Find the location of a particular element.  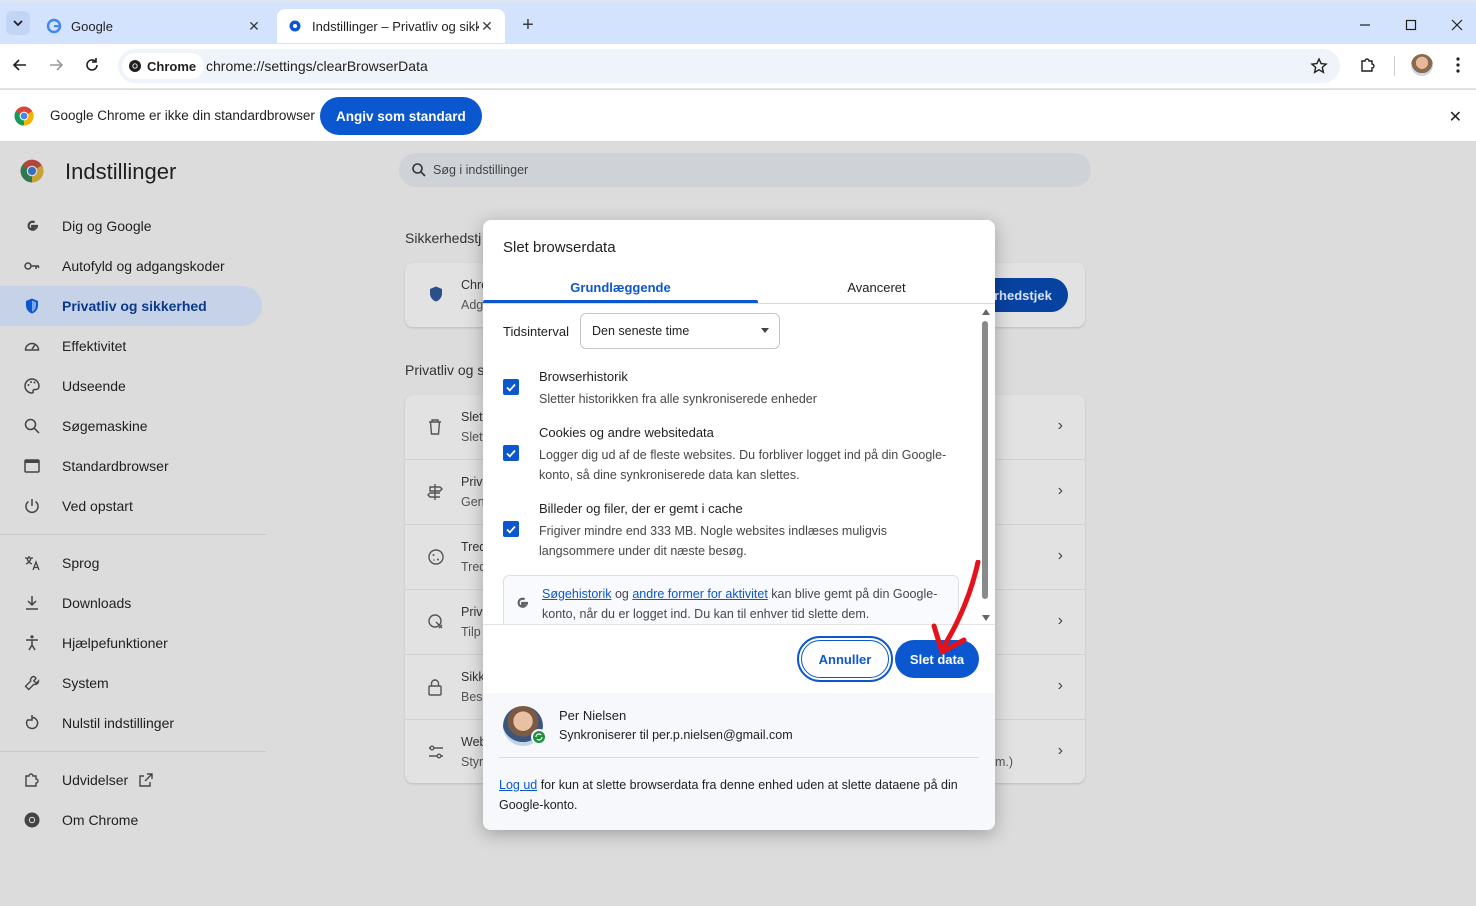

scroll-up-arrow-icon is located at coordinates (986, 312).